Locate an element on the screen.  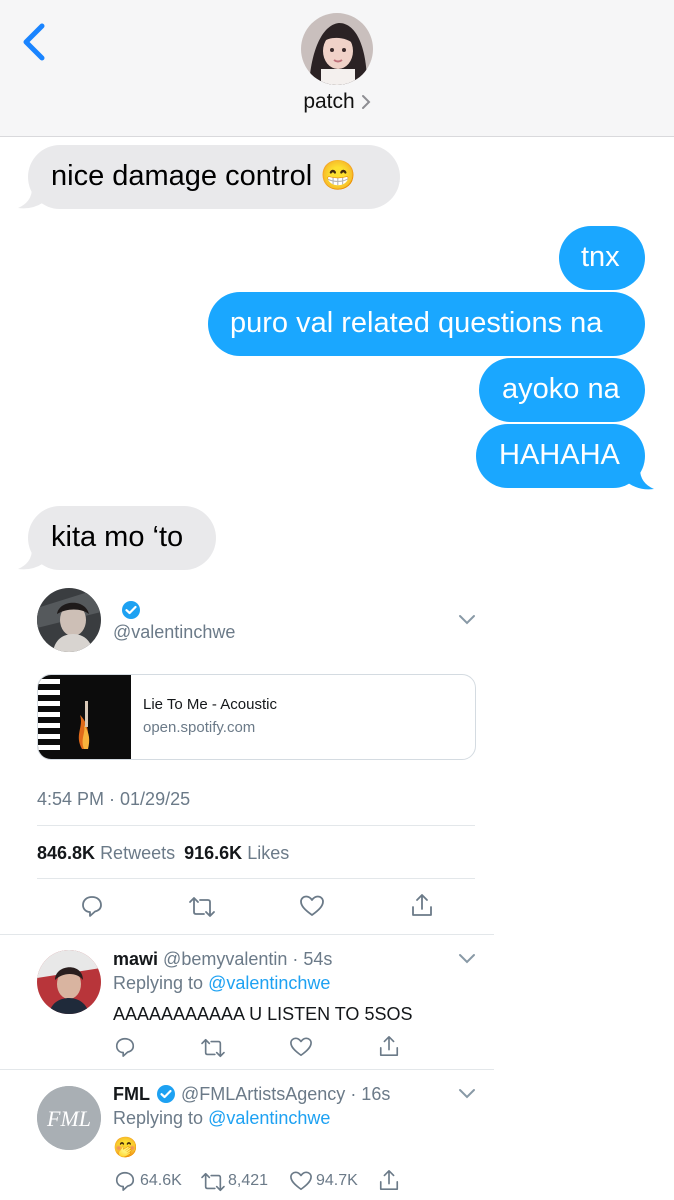
card-domain: open.spotify.com is located at coordinates (199, 727).